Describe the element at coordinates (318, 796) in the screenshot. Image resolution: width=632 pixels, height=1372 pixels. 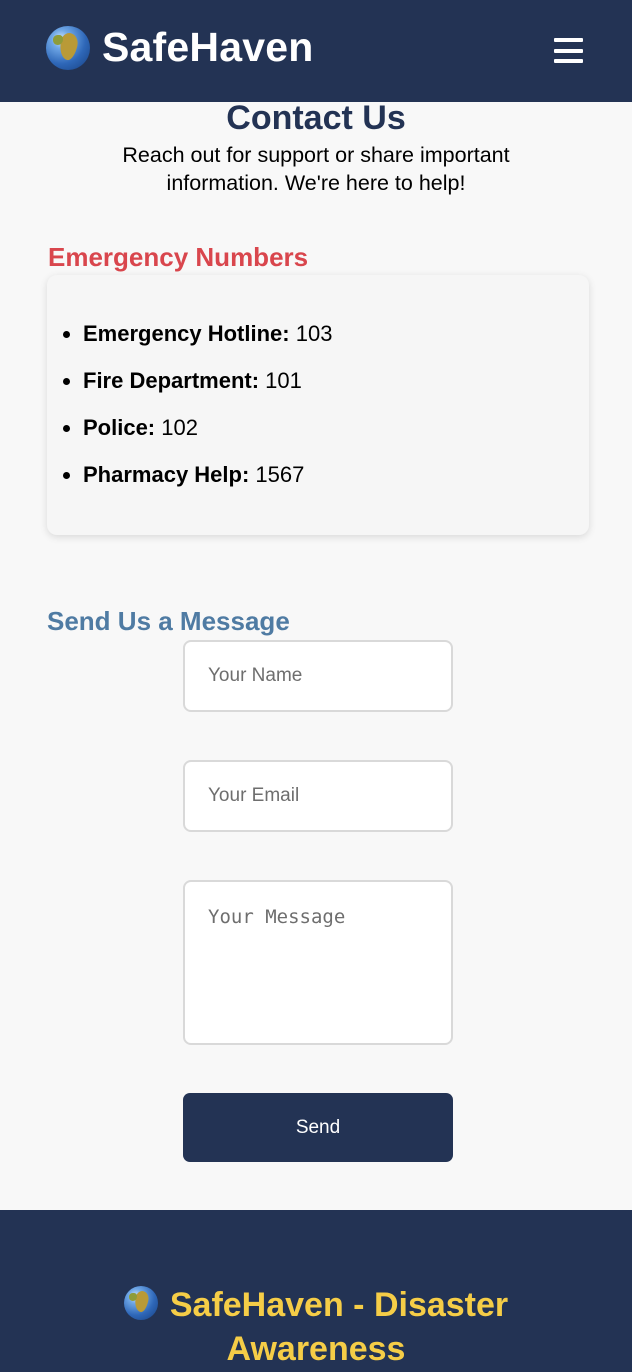
I see `email-input` at that location.